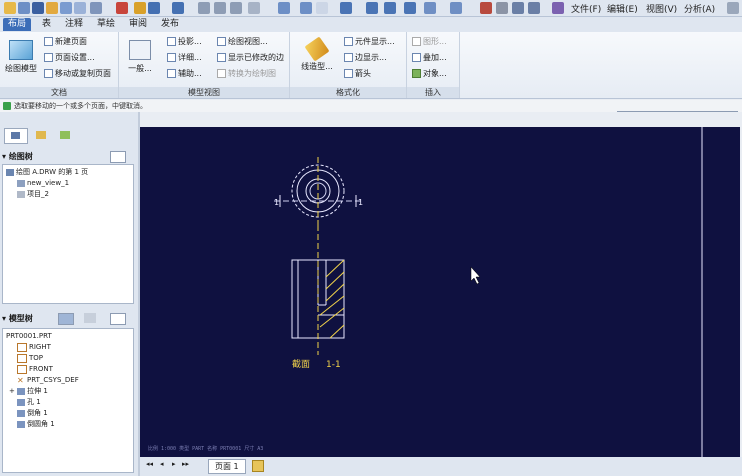 The width and height of the screenshot is (742, 476). I want to click on drawing-model-button: 绘图模型, so click(21, 57).